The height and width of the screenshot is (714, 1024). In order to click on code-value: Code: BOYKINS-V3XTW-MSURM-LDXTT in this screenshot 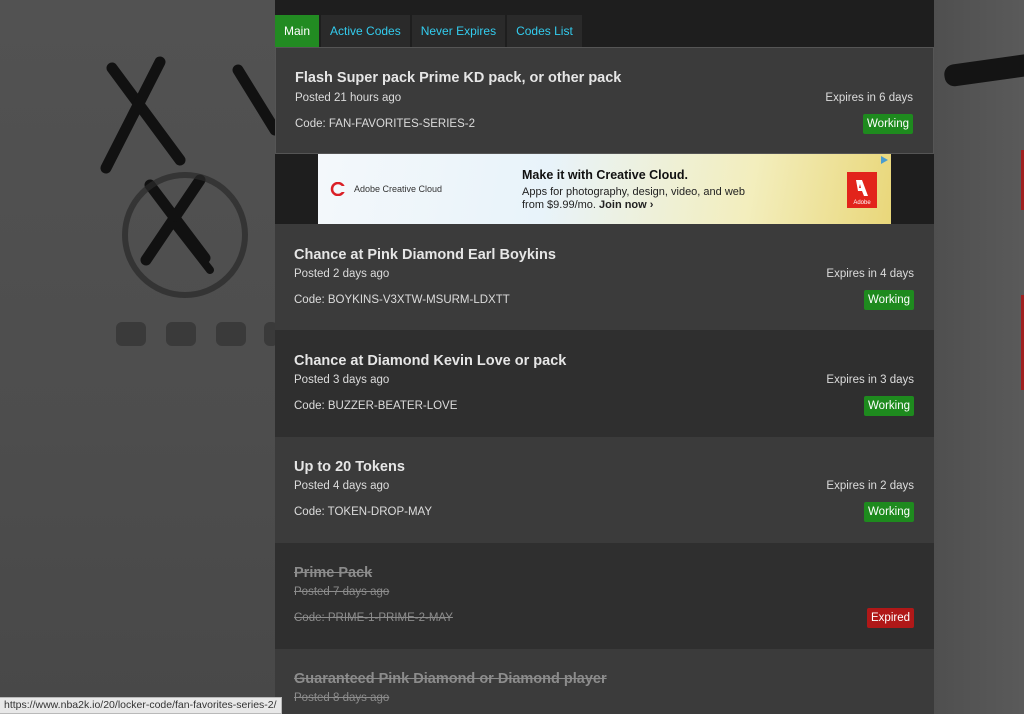, I will do `click(402, 300)`.